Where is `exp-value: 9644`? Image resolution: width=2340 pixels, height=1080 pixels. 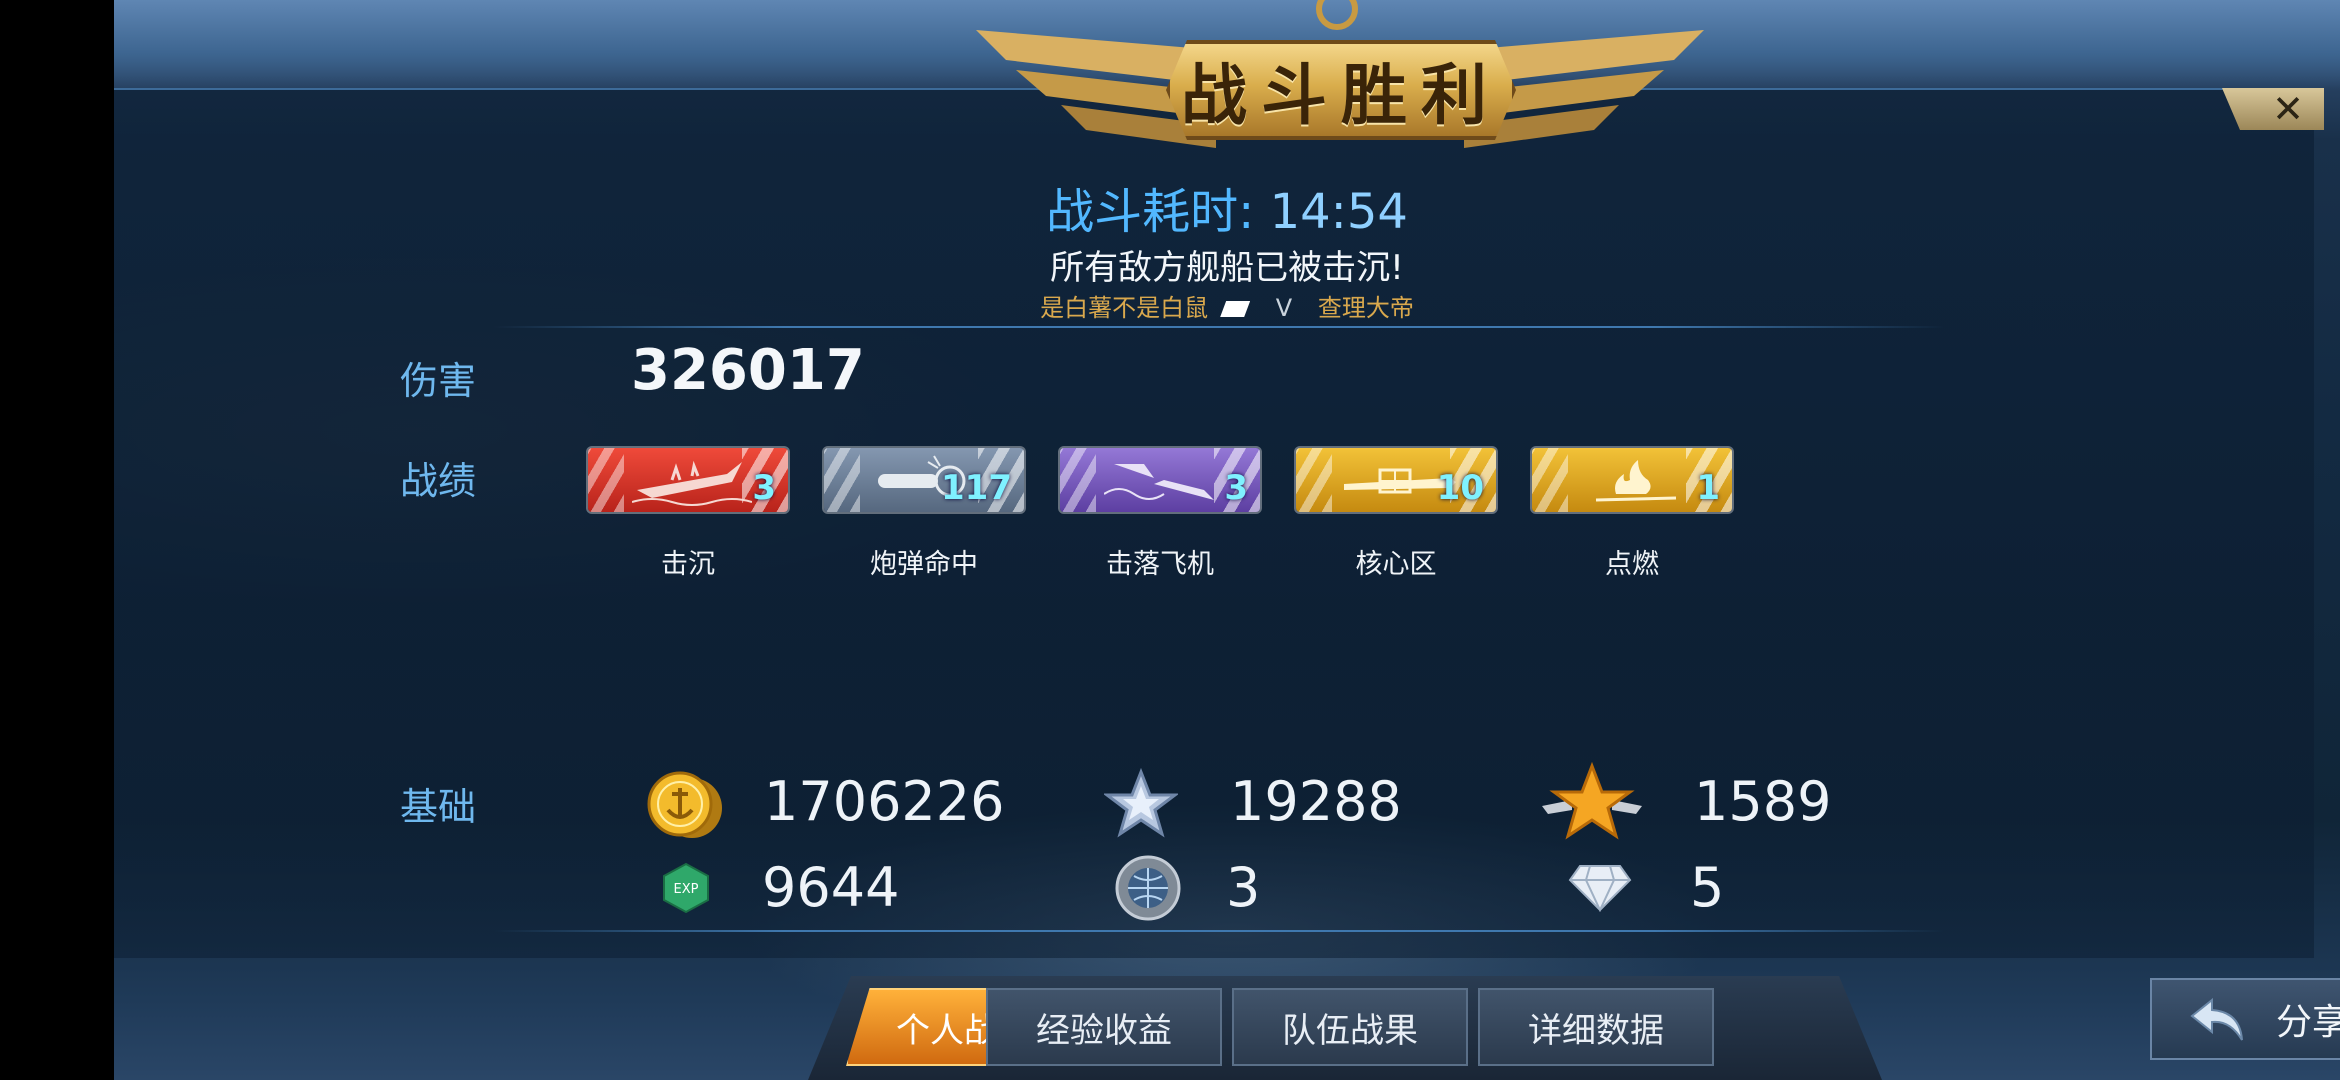 exp-value: 9644 is located at coordinates (831, 887).